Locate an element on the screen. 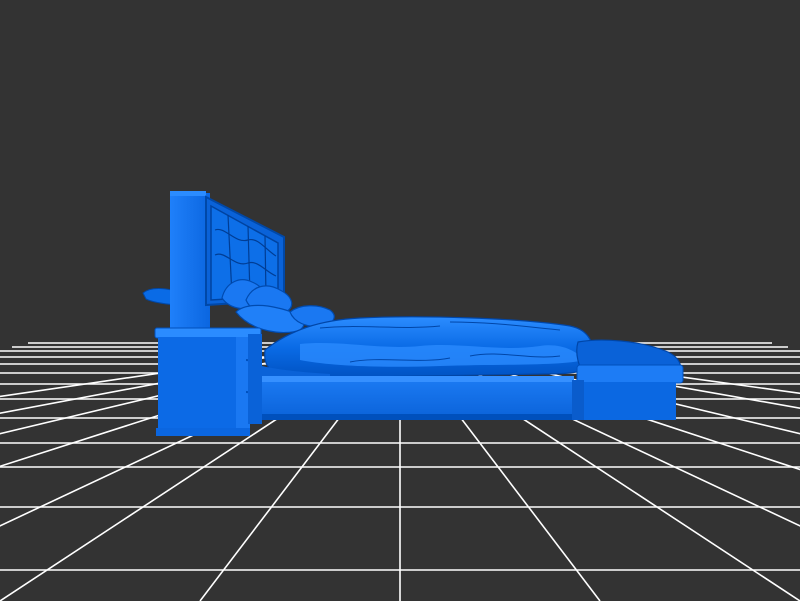 This screenshot has width=800, height=601. bench-body is located at coordinates (630, 401).